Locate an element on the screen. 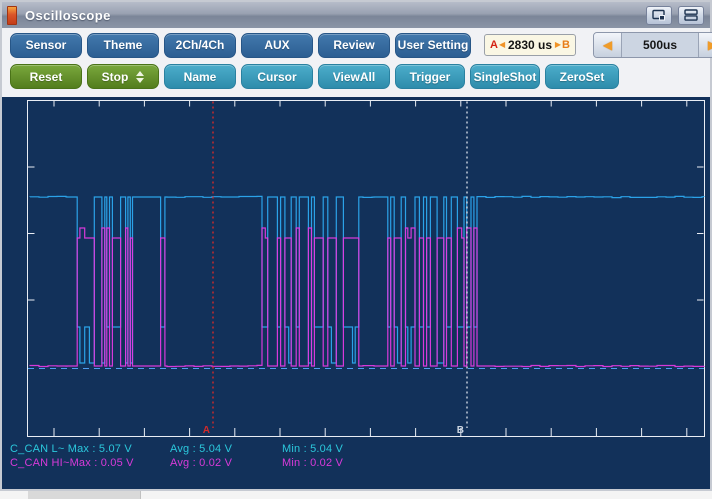 This screenshot has height=499, width=712. sensor-button: Sensor is located at coordinates (46, 45).